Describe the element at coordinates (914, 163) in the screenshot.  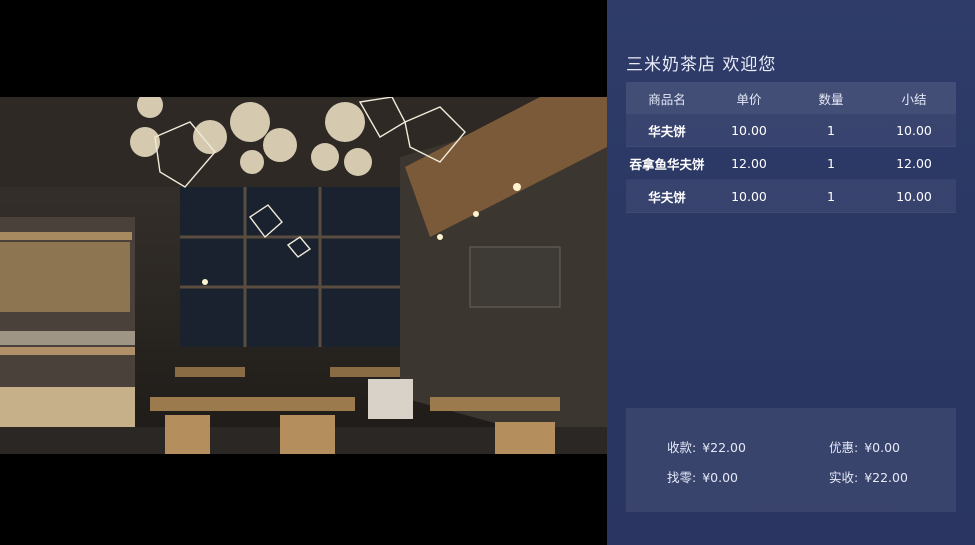
I see `item-subtotal: 12.00` at that location.